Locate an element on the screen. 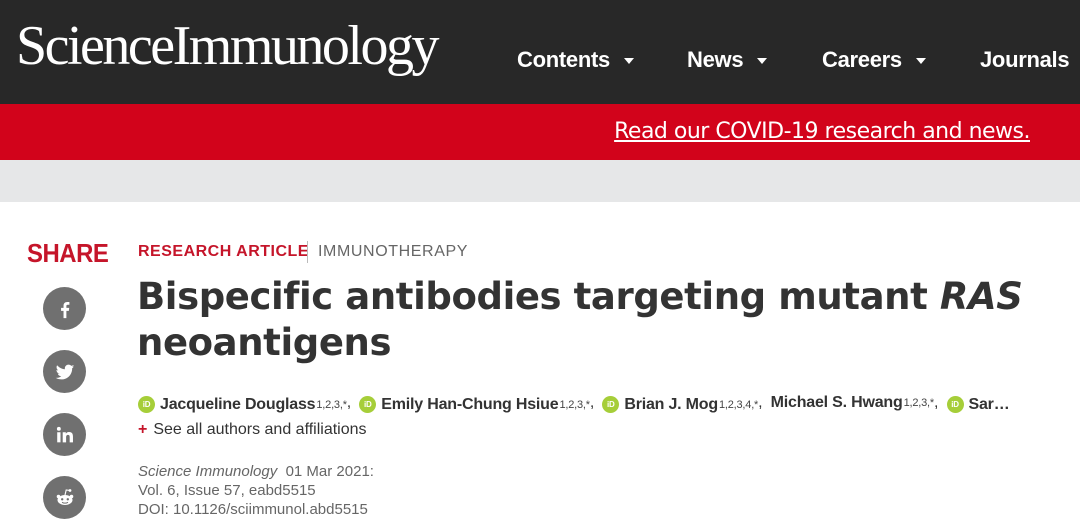 This screenshot has width=1080, height=525. see-all-label: See all authors and affiliations is located at coordinates (260, 429).